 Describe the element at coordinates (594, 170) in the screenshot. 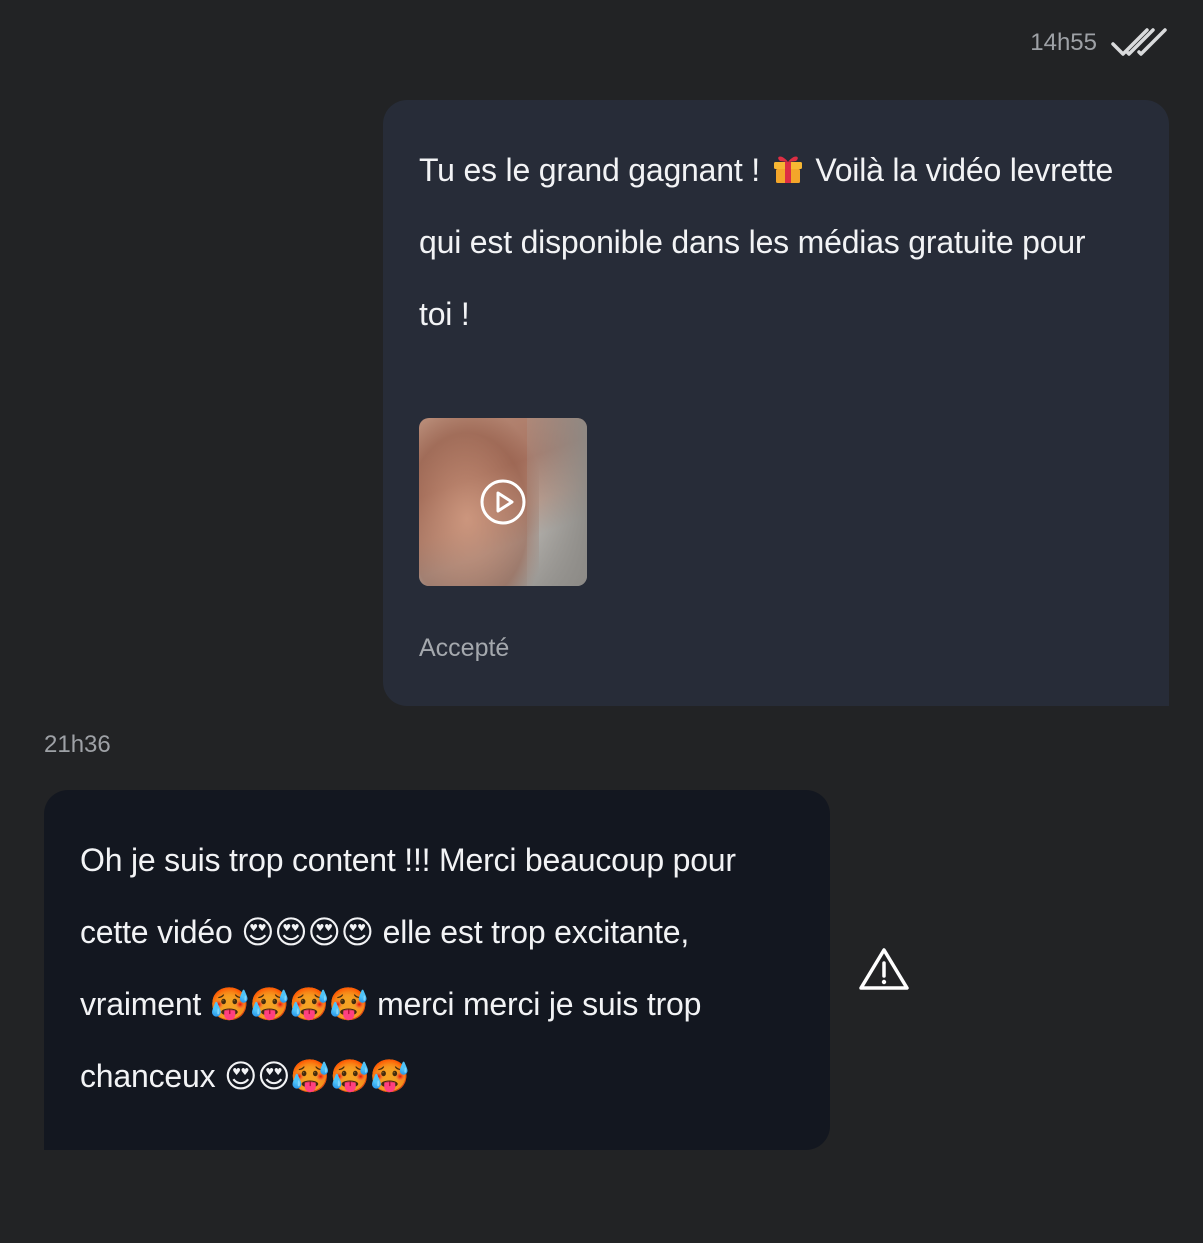

I see `outgoing-text-part1: Tu es le grand gagnant !` at that location.